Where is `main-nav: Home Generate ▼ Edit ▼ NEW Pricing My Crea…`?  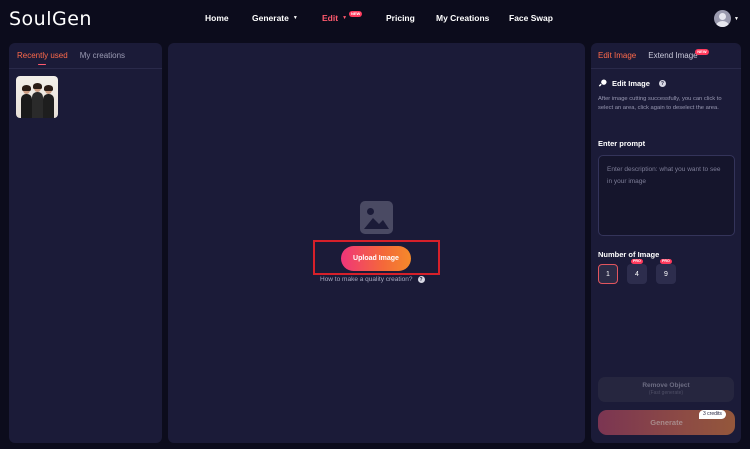
main-nav: Home Generate ▼ Edit ▼ NEW Pricing My Crea… is located at coordinates (375, 19).